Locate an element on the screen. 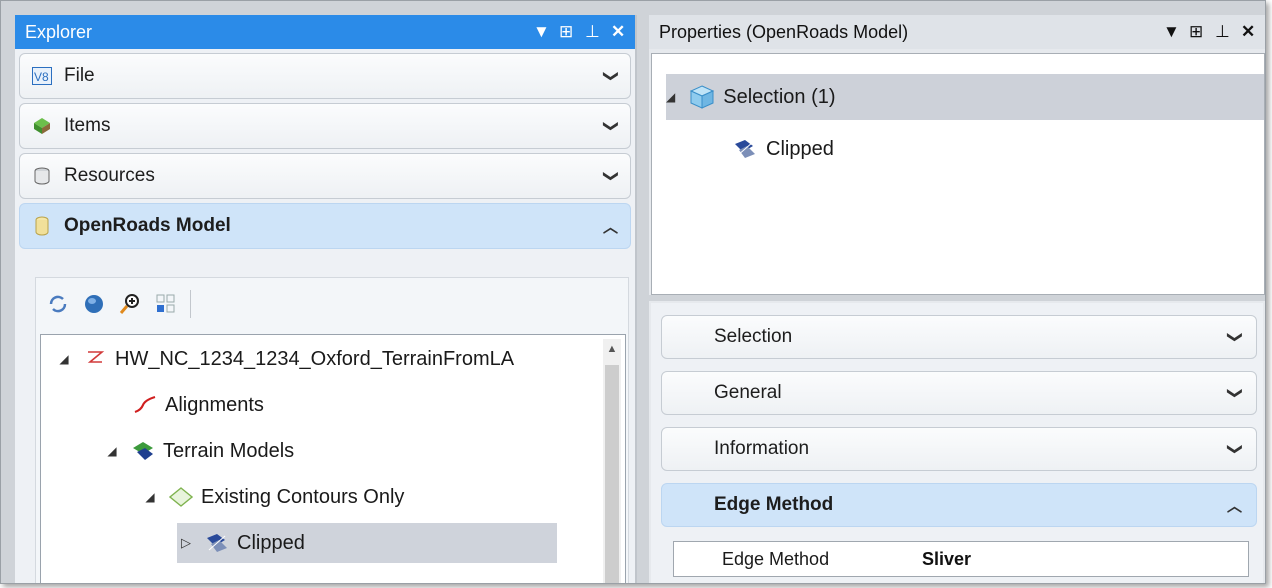  model-toolbar is located at coordinates (332, 304).